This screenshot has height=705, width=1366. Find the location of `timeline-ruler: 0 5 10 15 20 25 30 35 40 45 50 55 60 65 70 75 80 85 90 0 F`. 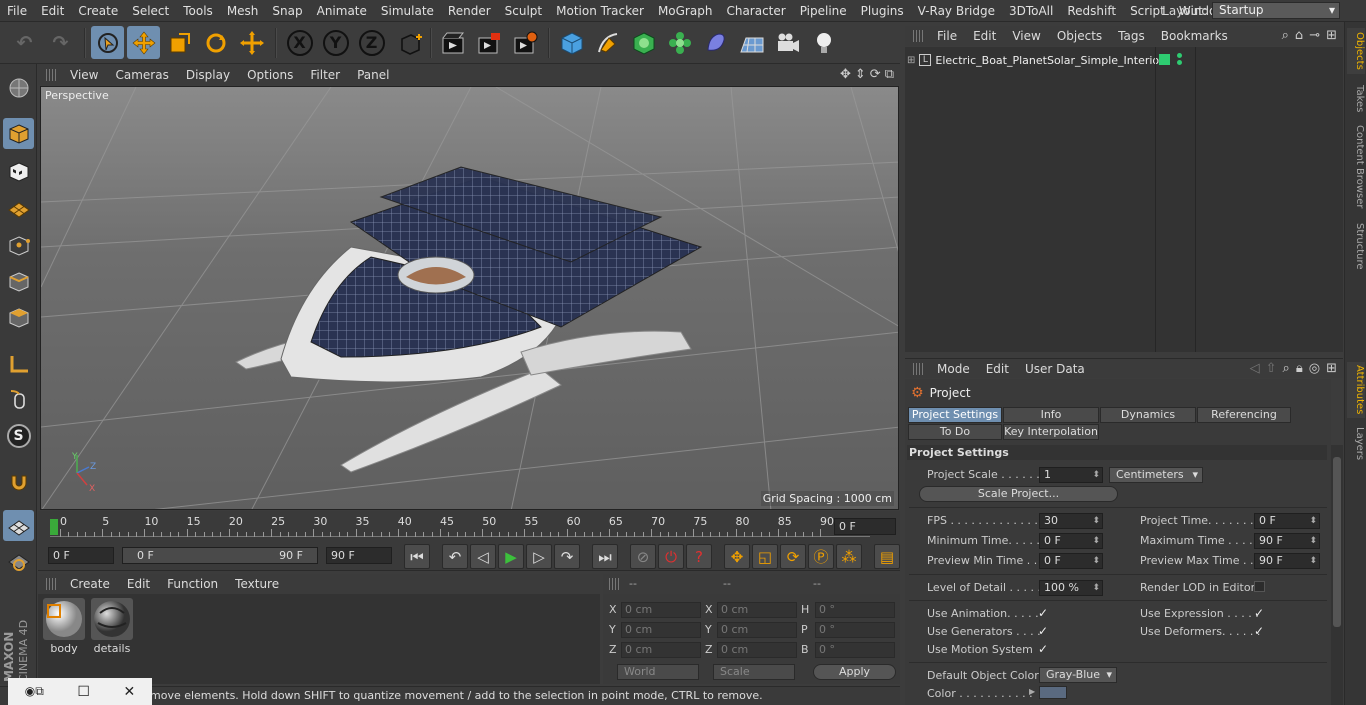

timeline-ruler: 0 5 10 15 20 25 30 35 40 45 50 55 60 65 70 75 80 85 90 0 F is located at coordinates (469, 526).